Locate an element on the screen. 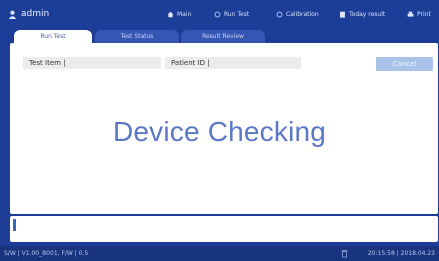 Image resolution: width=439 pixels, height=261 pixels. tab-test-status: Test Status is located at coordinates (137, 36).